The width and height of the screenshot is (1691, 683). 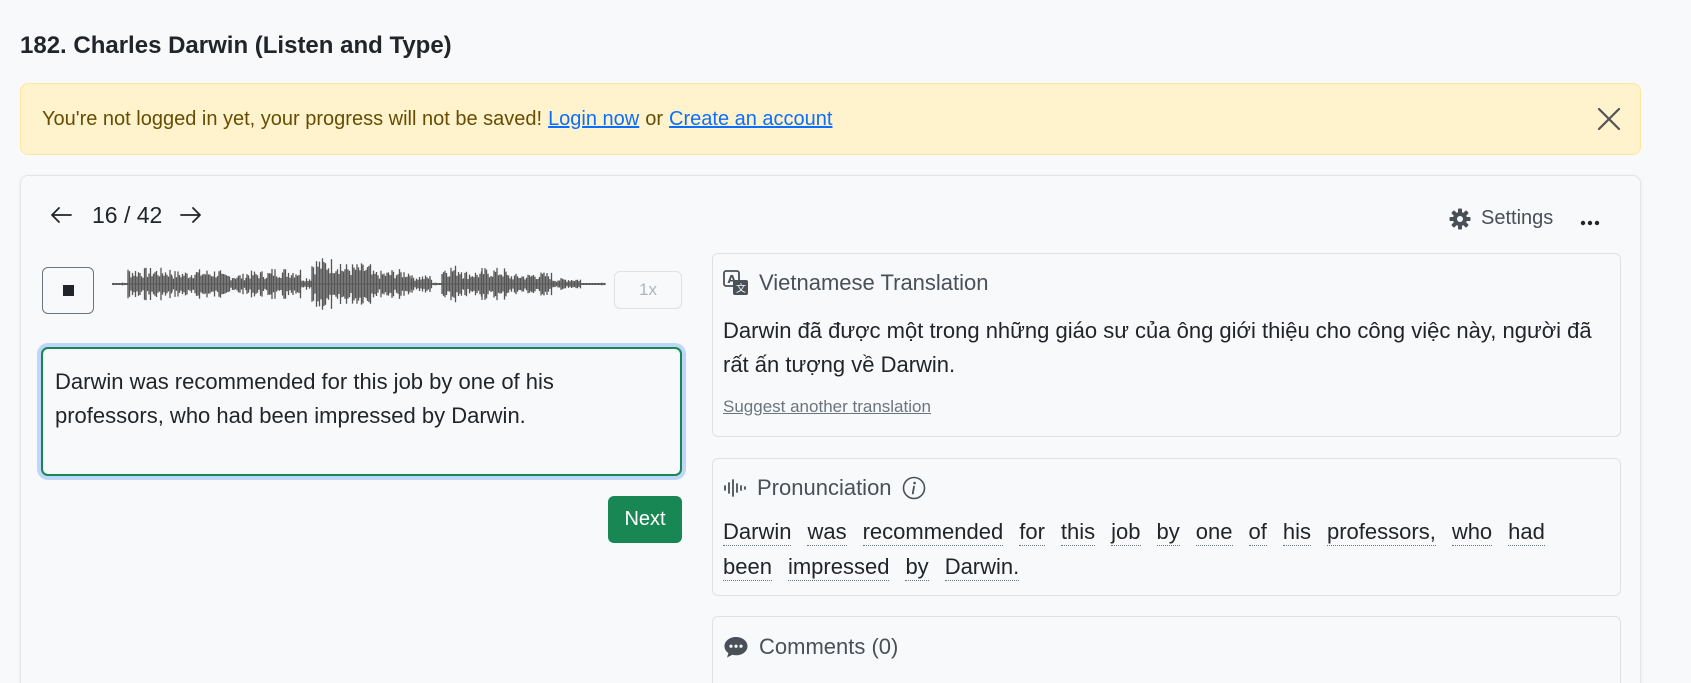 I want to click on comments-header: Comments (0), so click(x=810, y=647).